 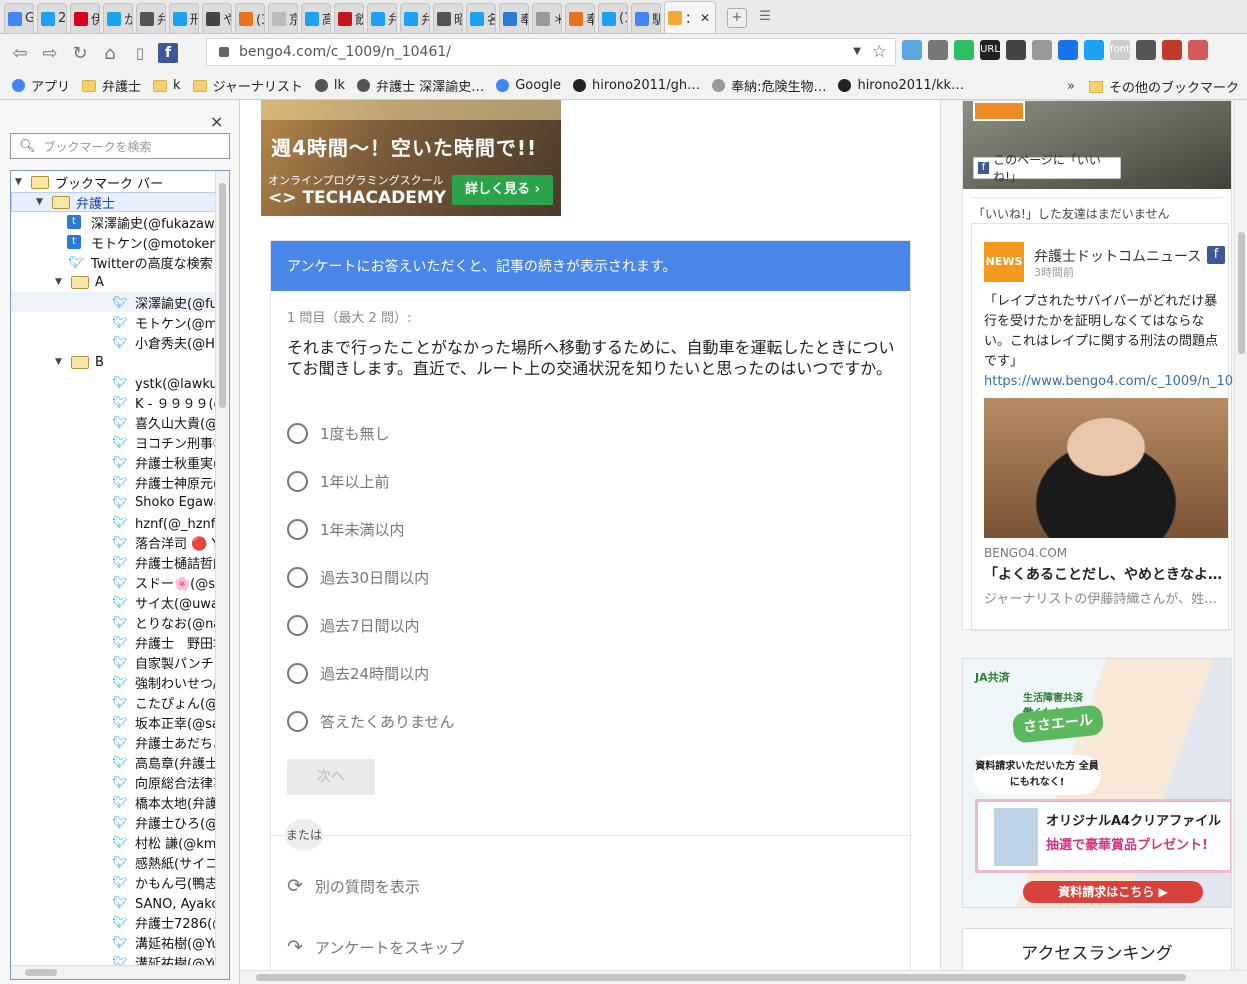 What do you see at coordinates (113, 282) in the screenshot?
I see `tree-folder: ▼ A` at bounding box center [113, 282].